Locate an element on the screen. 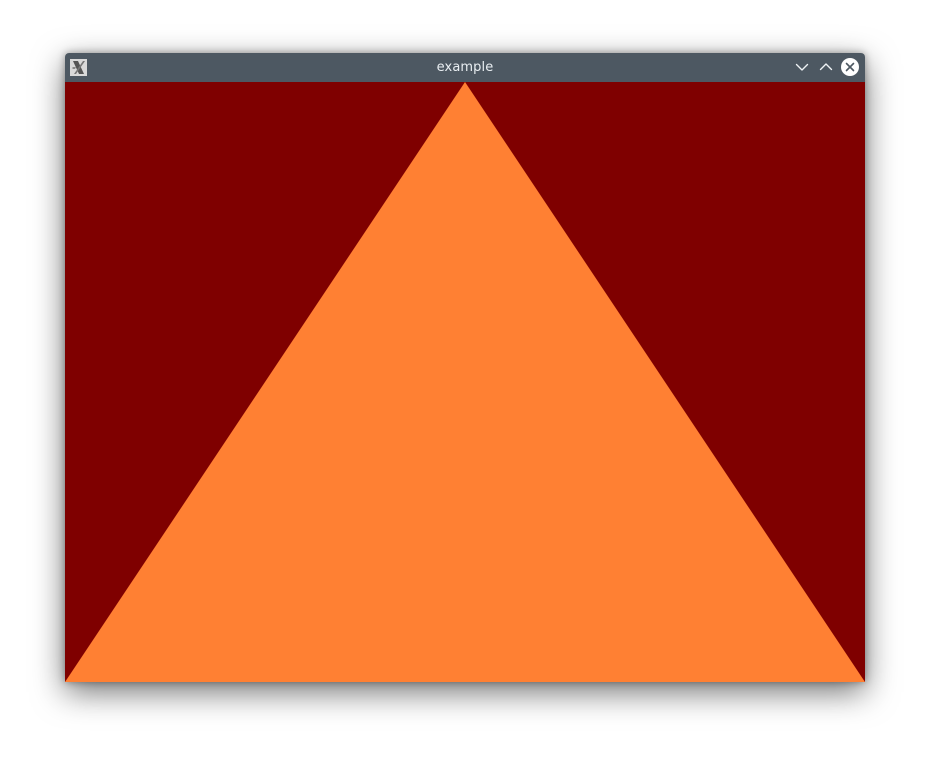 The width and height of the screenshot is (930, 759). chevron-down-icon is located at coordinates (802, 67).